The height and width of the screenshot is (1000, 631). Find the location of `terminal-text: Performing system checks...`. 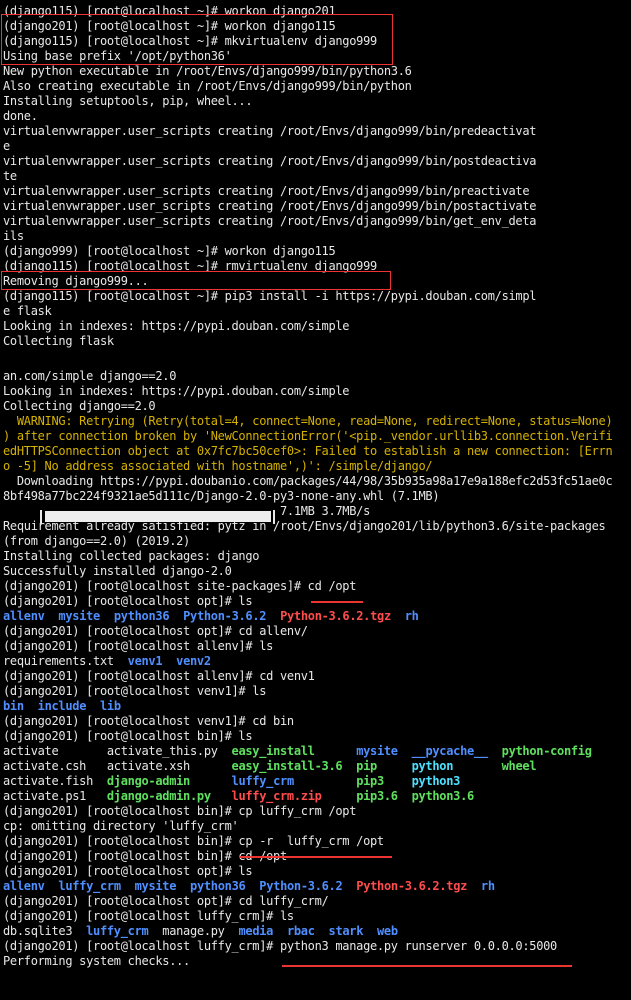

terminal-text: Performing system checks... is located at coordinates (96, 961).